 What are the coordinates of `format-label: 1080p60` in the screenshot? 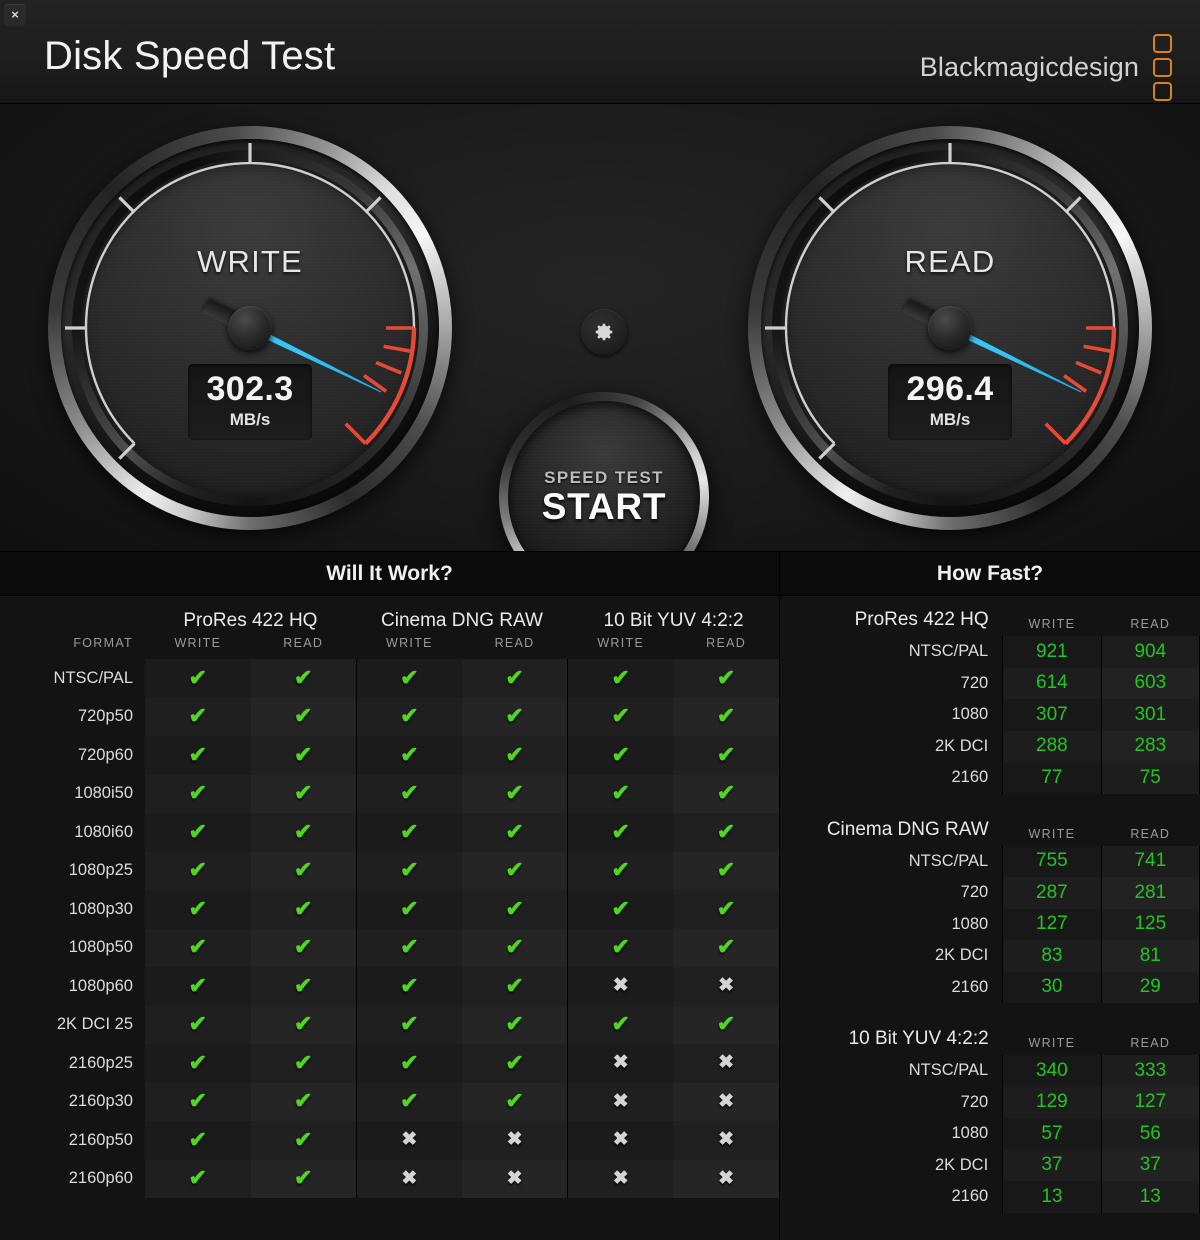 It's located at (100, 985).